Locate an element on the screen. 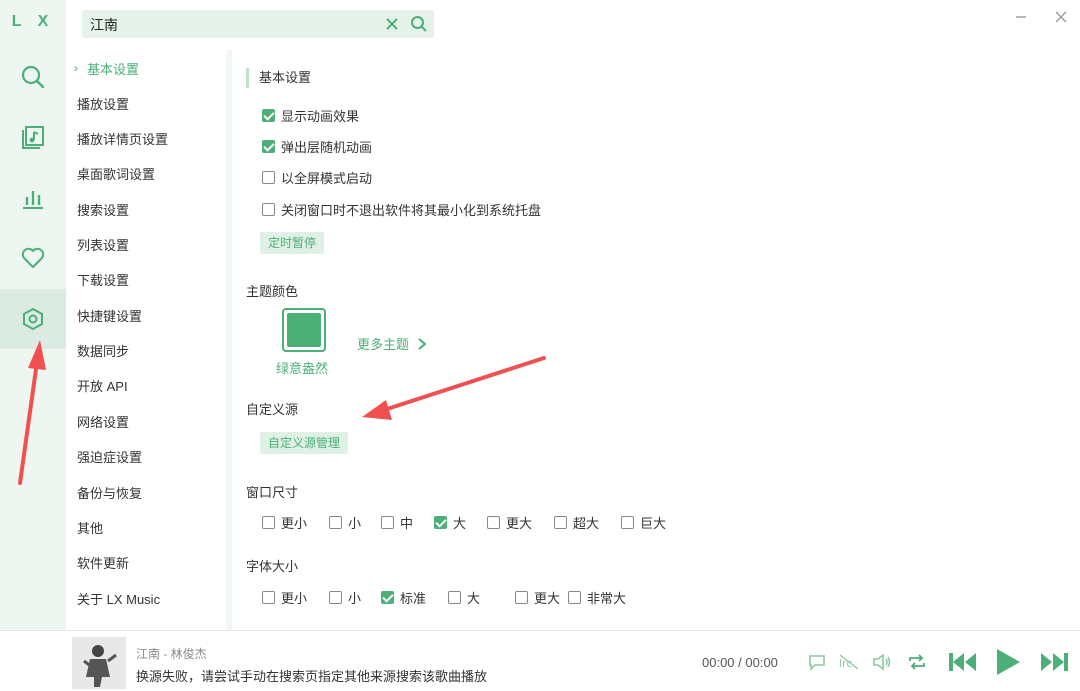 The height and width of the screenshot is (691, 1080). option-label: 标准 is located at coordinates (413, 598).